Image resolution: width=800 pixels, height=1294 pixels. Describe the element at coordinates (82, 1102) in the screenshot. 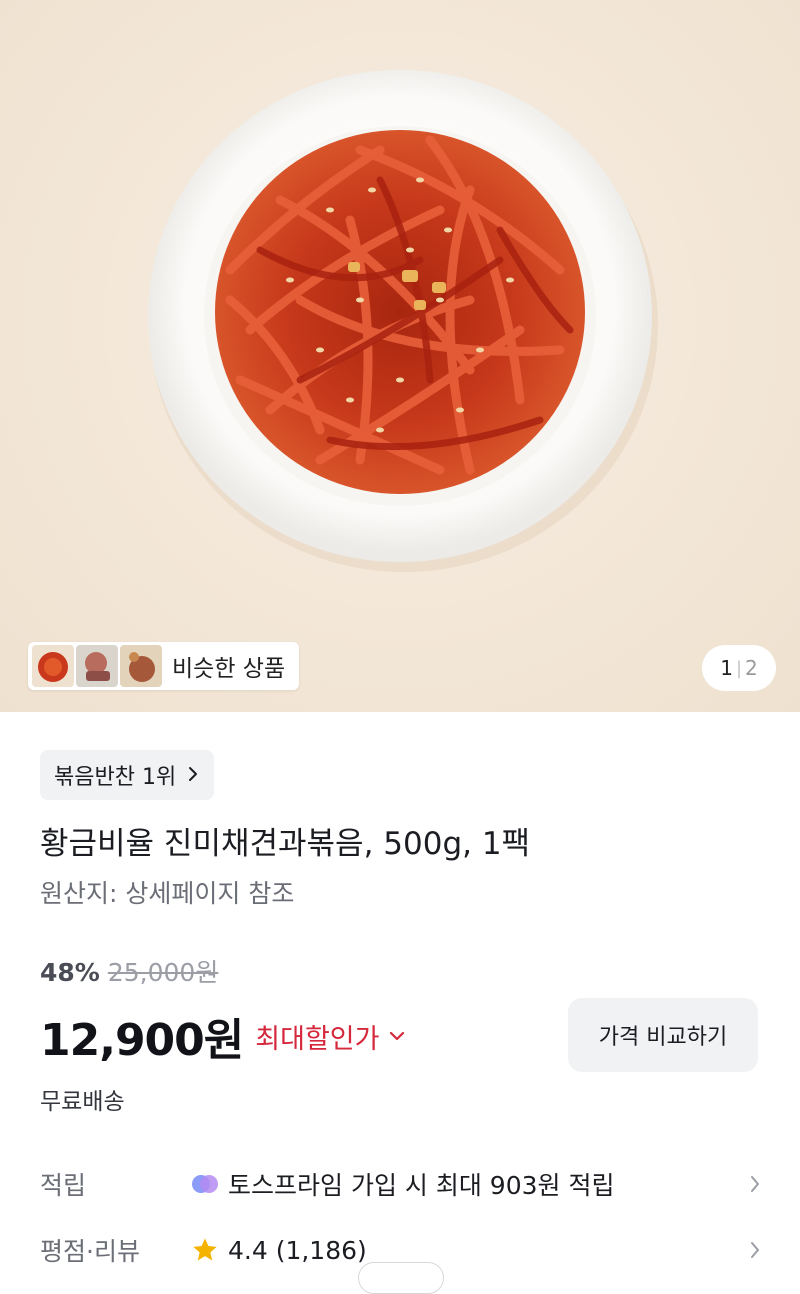

I see `shipping-info: 무료배송` at that location.